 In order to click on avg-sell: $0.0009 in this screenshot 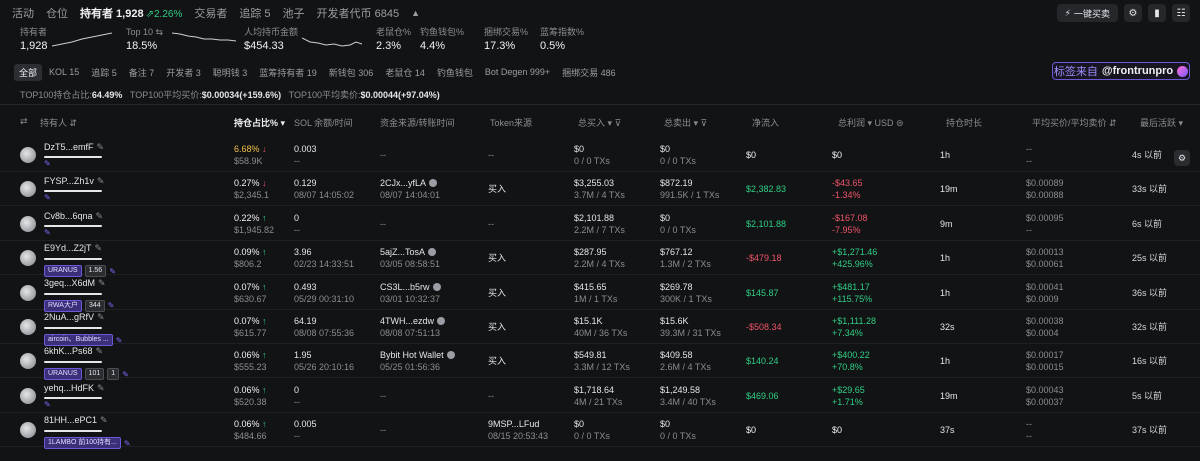, I will do `click(1042, 298)`.